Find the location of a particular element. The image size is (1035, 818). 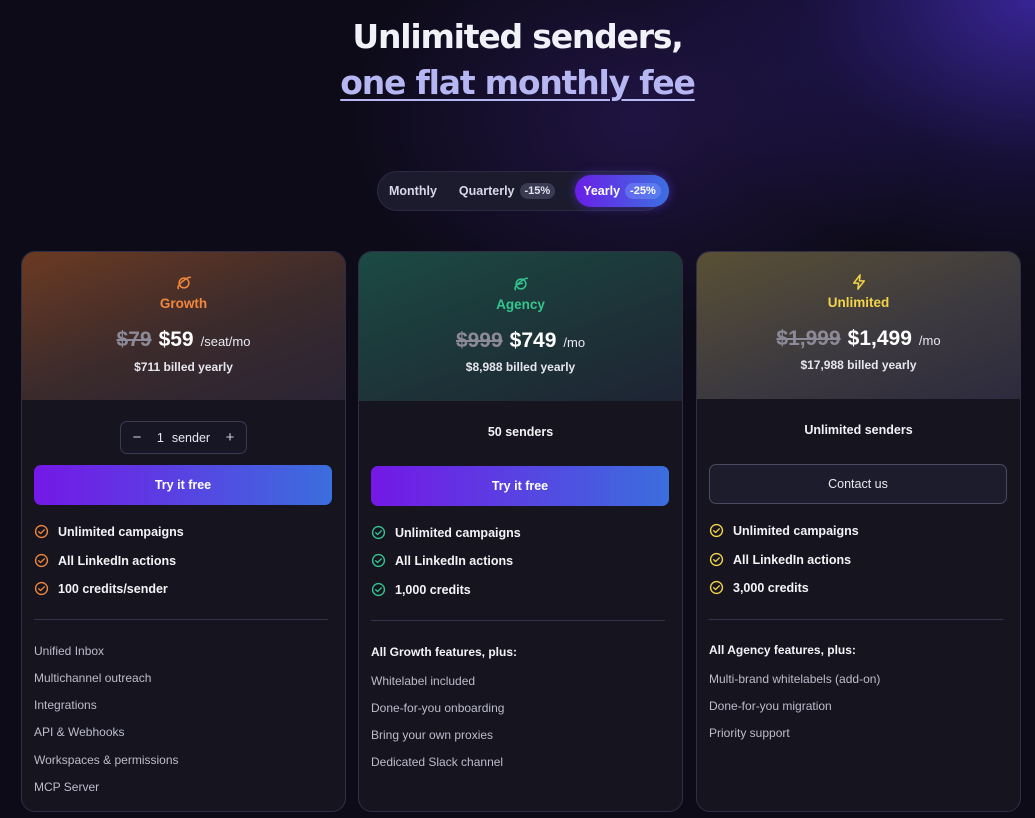

price-row: $999 $749 /mo is located at coordinates (520, 341).